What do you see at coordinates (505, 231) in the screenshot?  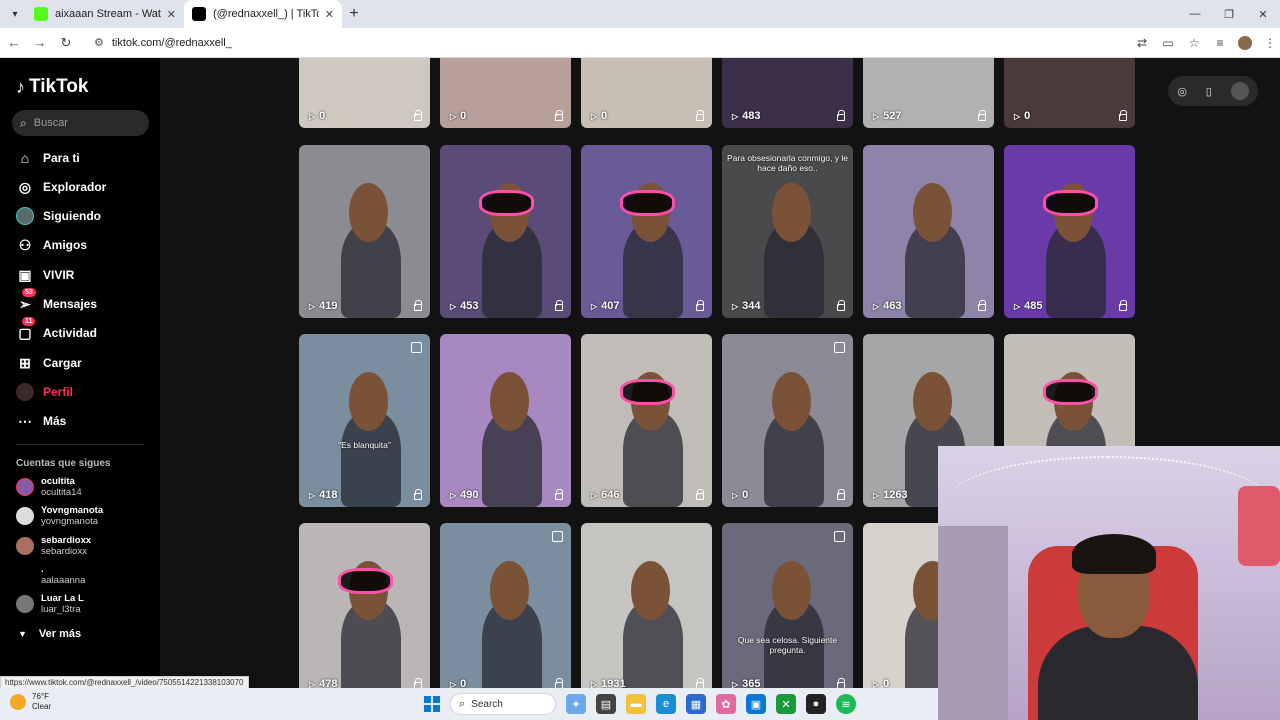 I see `video-tile: ▷ 453` at bounding box center [505, 231].